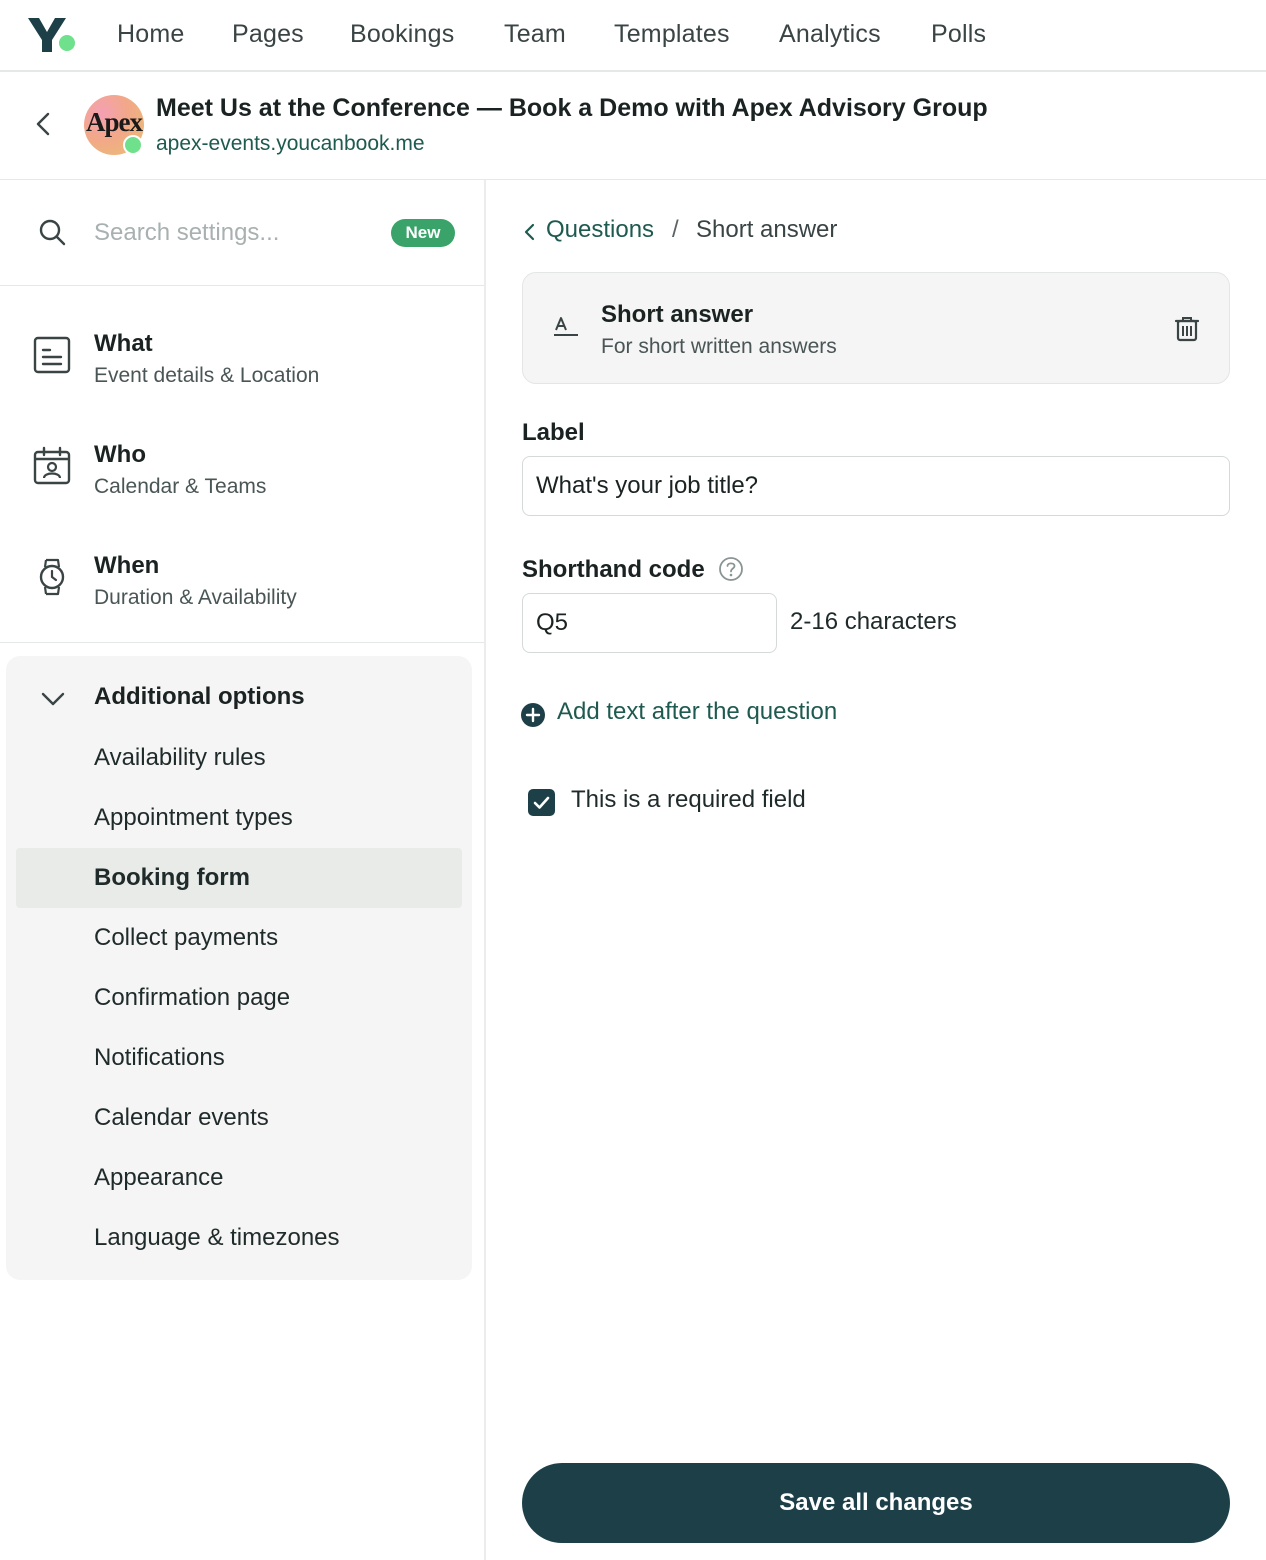  I want to click on sidebar-item-availability-rules: Availability rules, so click(239, 758).